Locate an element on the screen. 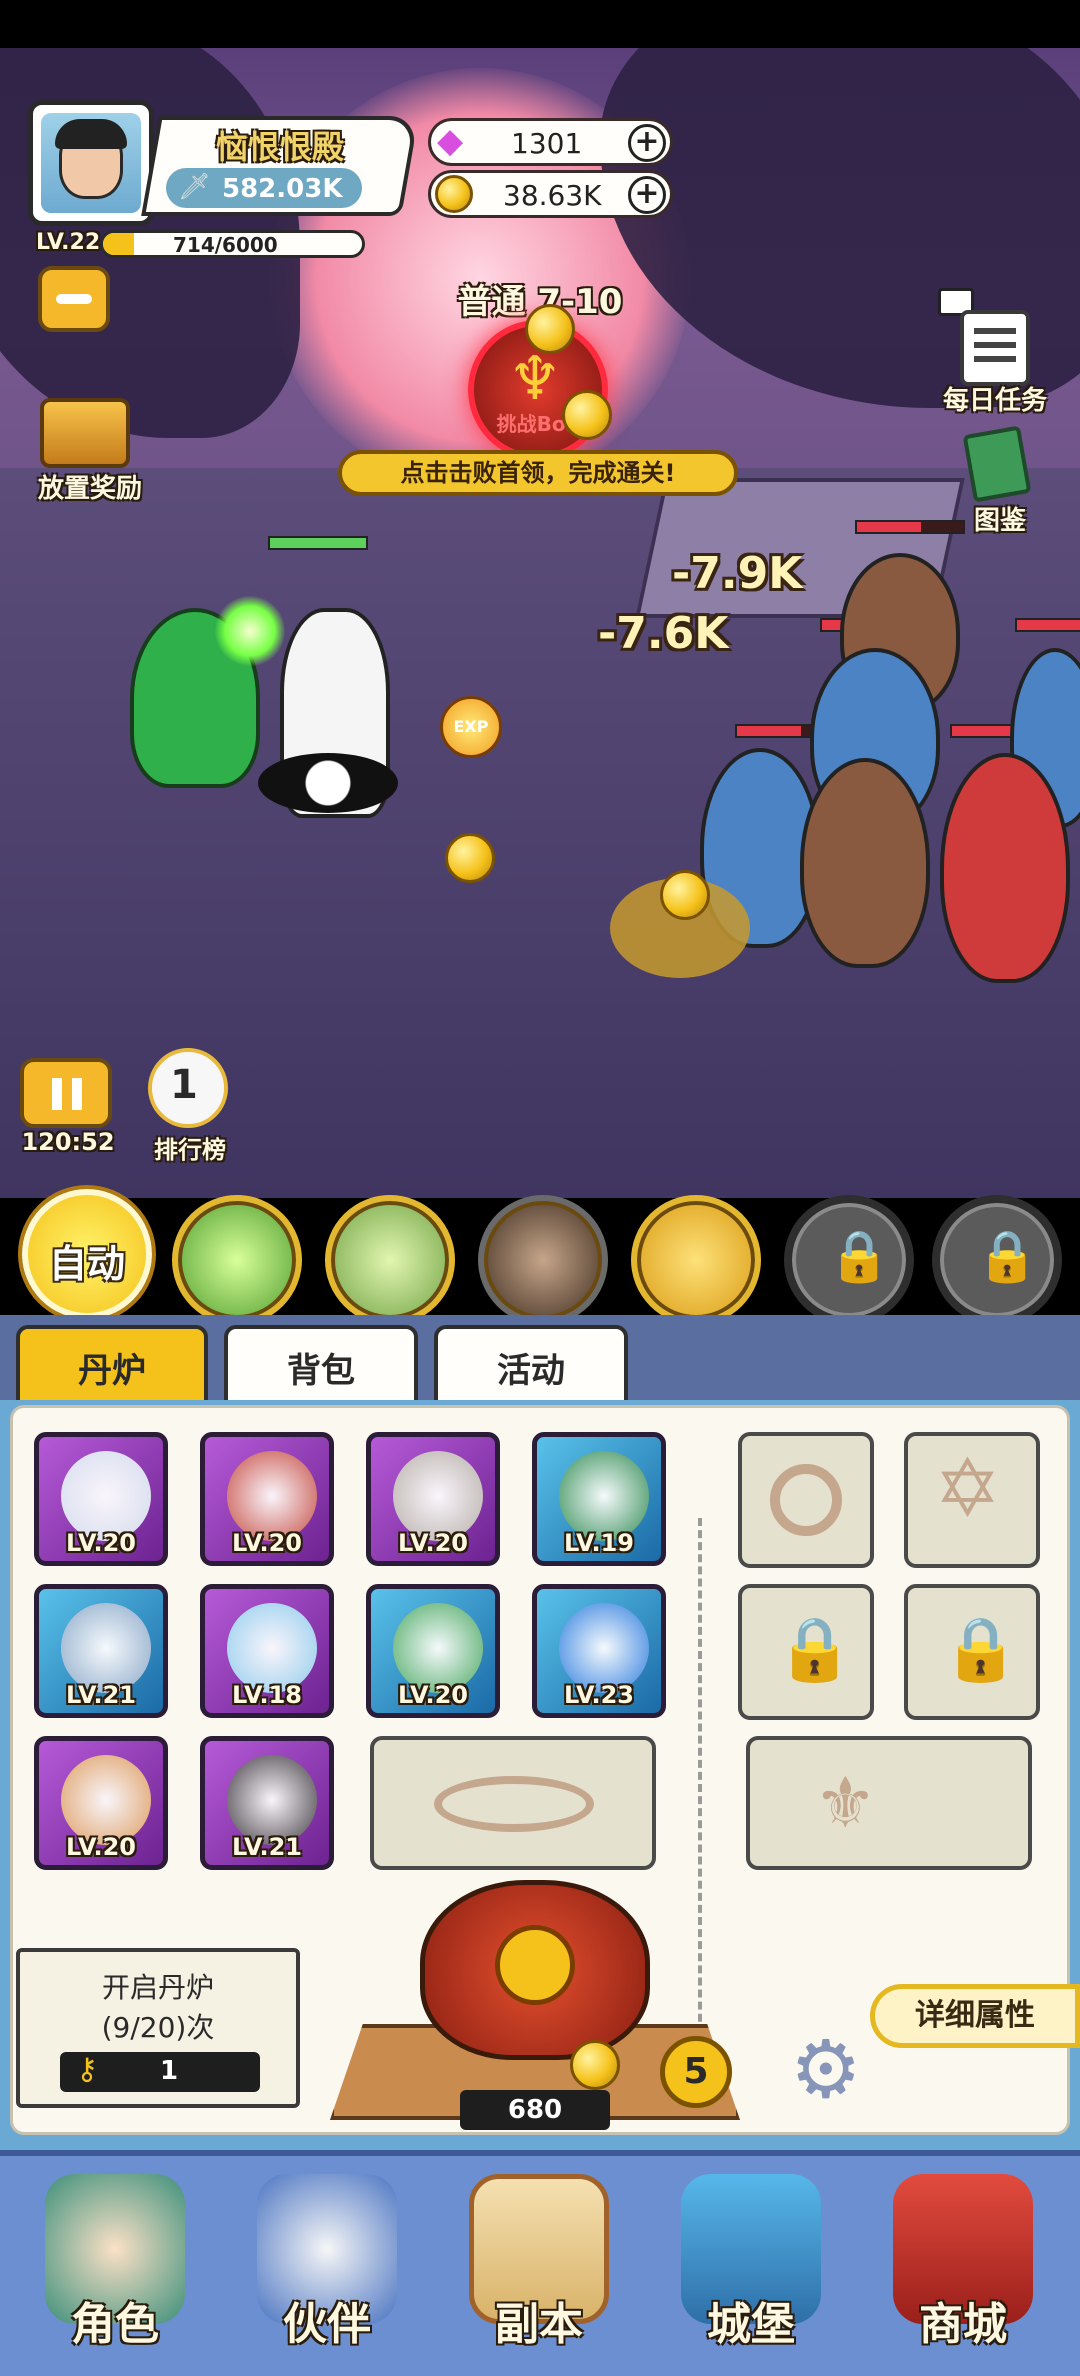 This screenshot has height=2376, width=1080. yin-yang-platform is located at coordinates (328, 783).